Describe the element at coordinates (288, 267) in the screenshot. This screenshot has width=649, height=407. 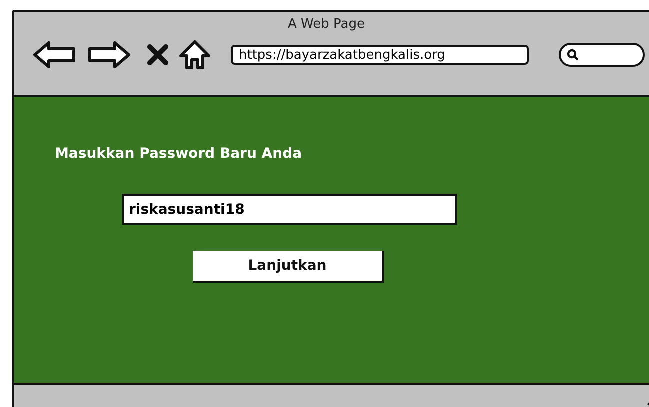
I see `continue-button: Lanjutkan` at that location.